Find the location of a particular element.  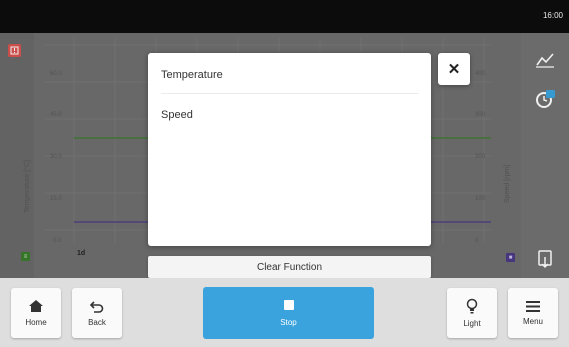

stop-label: Stop is located at coordinates (288, 322).